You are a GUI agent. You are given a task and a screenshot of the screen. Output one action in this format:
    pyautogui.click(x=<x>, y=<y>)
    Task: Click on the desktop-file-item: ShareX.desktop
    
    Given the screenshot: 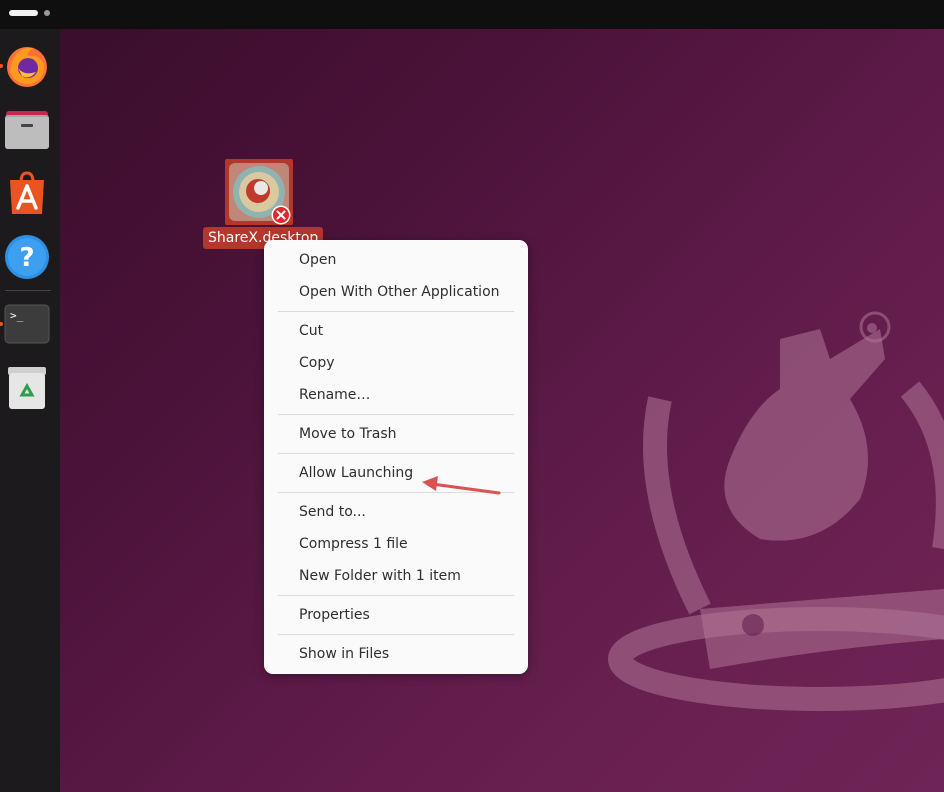 What is the action you would take?
    pyautogui.click(x=263, y=205)
    